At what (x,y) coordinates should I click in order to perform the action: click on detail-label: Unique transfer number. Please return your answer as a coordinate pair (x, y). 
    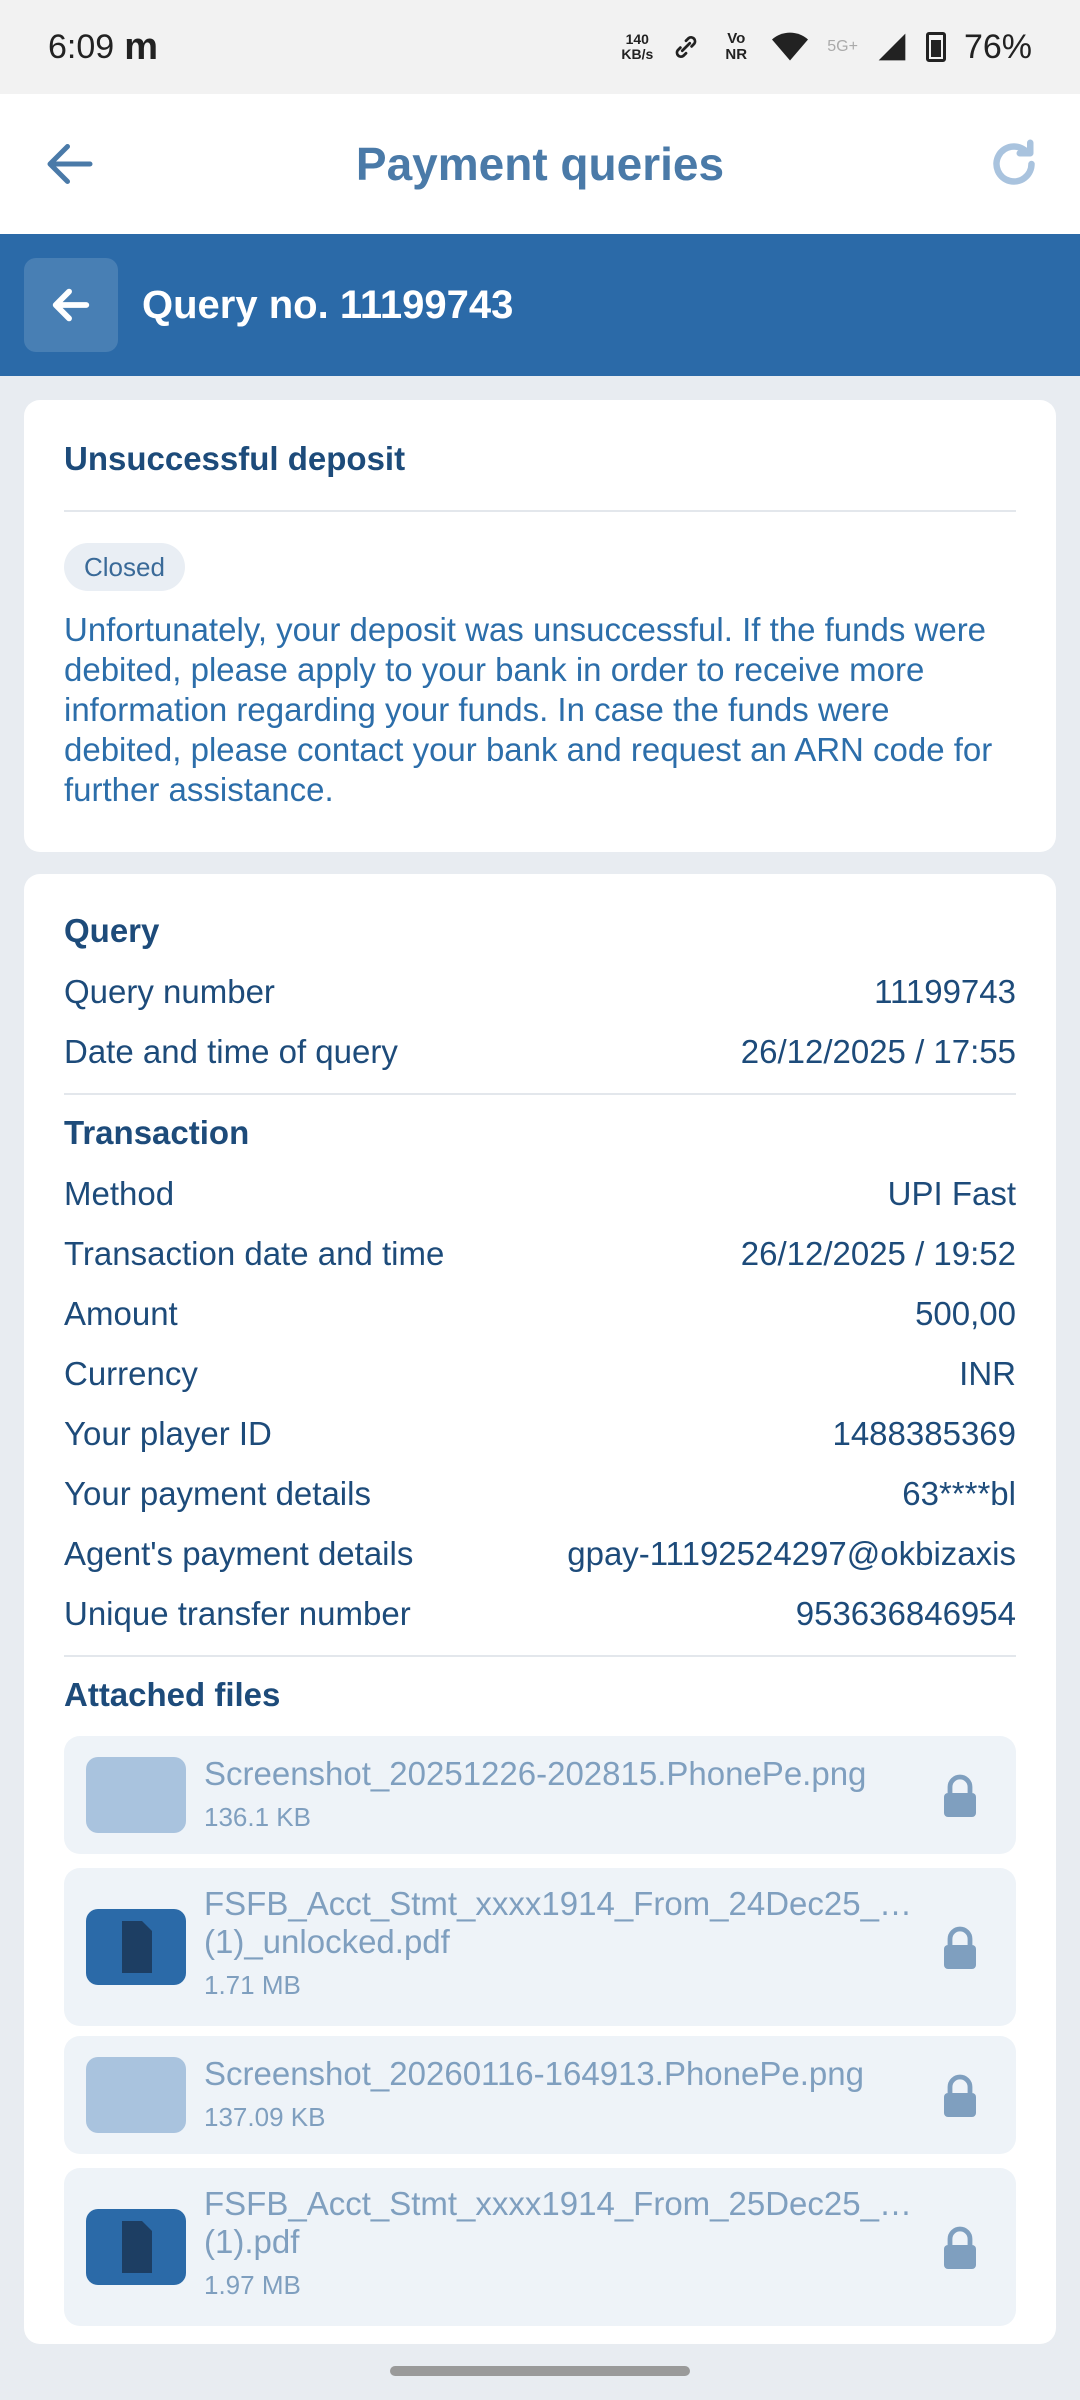
    Looking at the image, I should click on (237, 1613).